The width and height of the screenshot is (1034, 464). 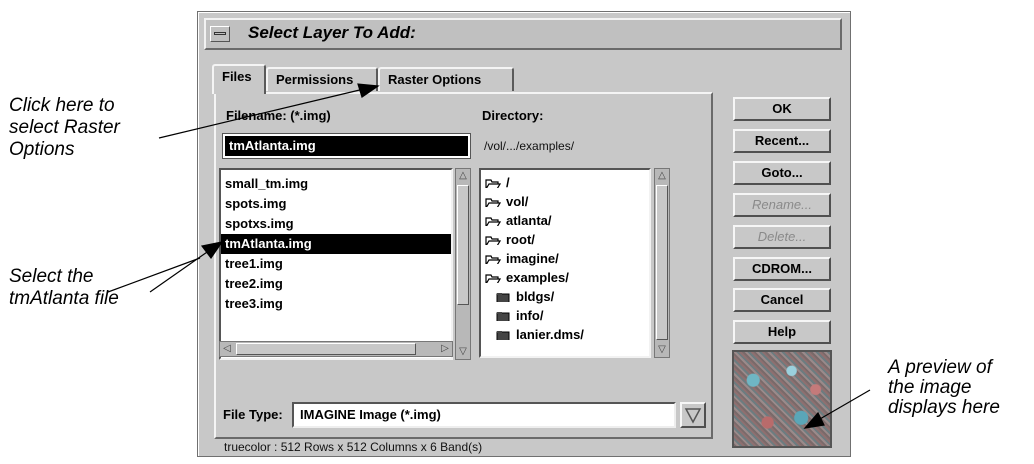 What do you see at coordinates (239, 79) in the screenshot?
I see `tab-files: Files` at bounding box center [239, 79].